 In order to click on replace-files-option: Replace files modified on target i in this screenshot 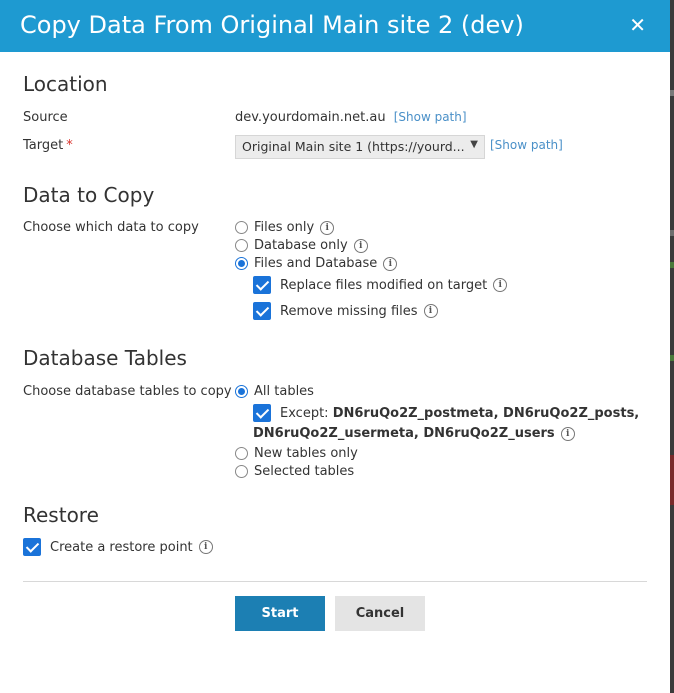, I will do `click(380, 285)`.